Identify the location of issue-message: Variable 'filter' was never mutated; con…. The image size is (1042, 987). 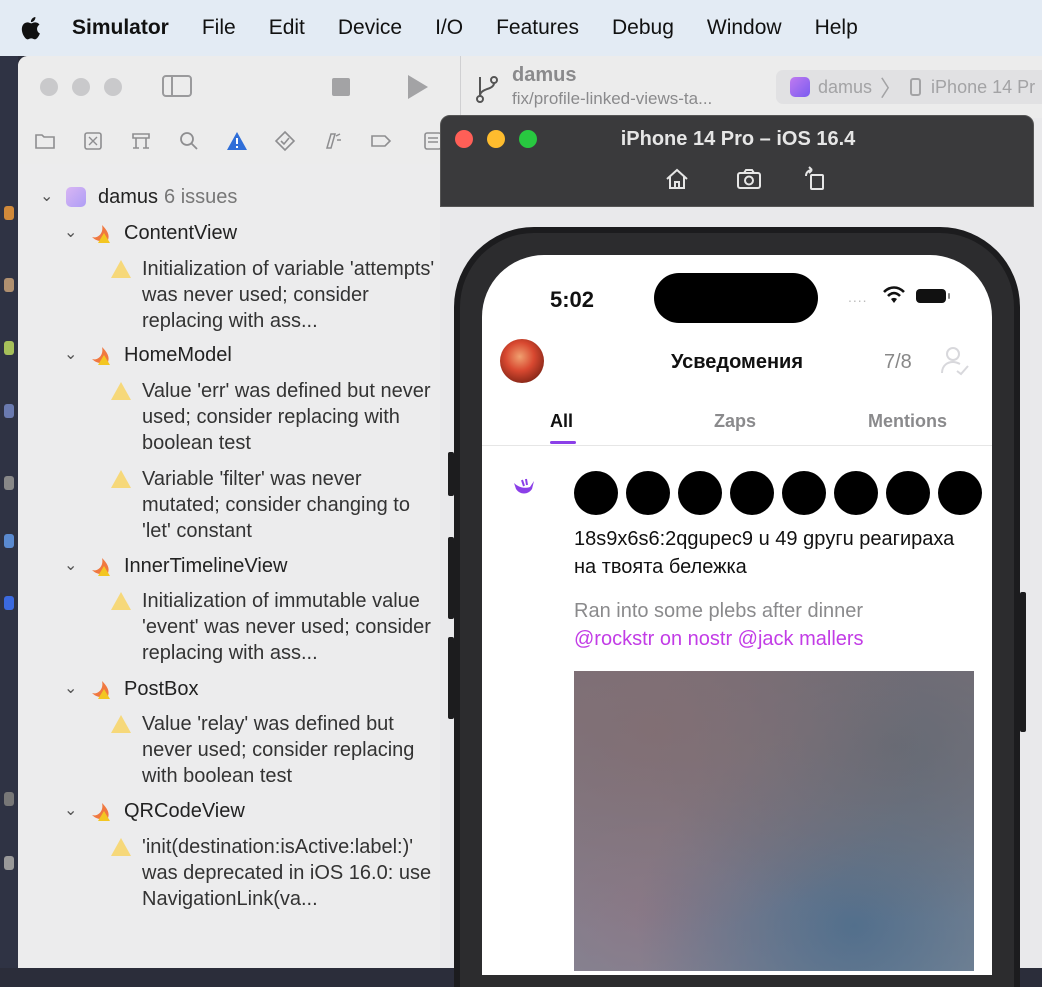
(276, 505).